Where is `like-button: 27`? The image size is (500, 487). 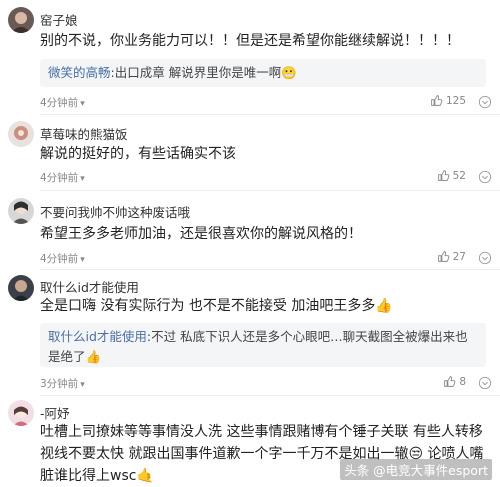 like-button: 27 is located at coordinates (451, 256).